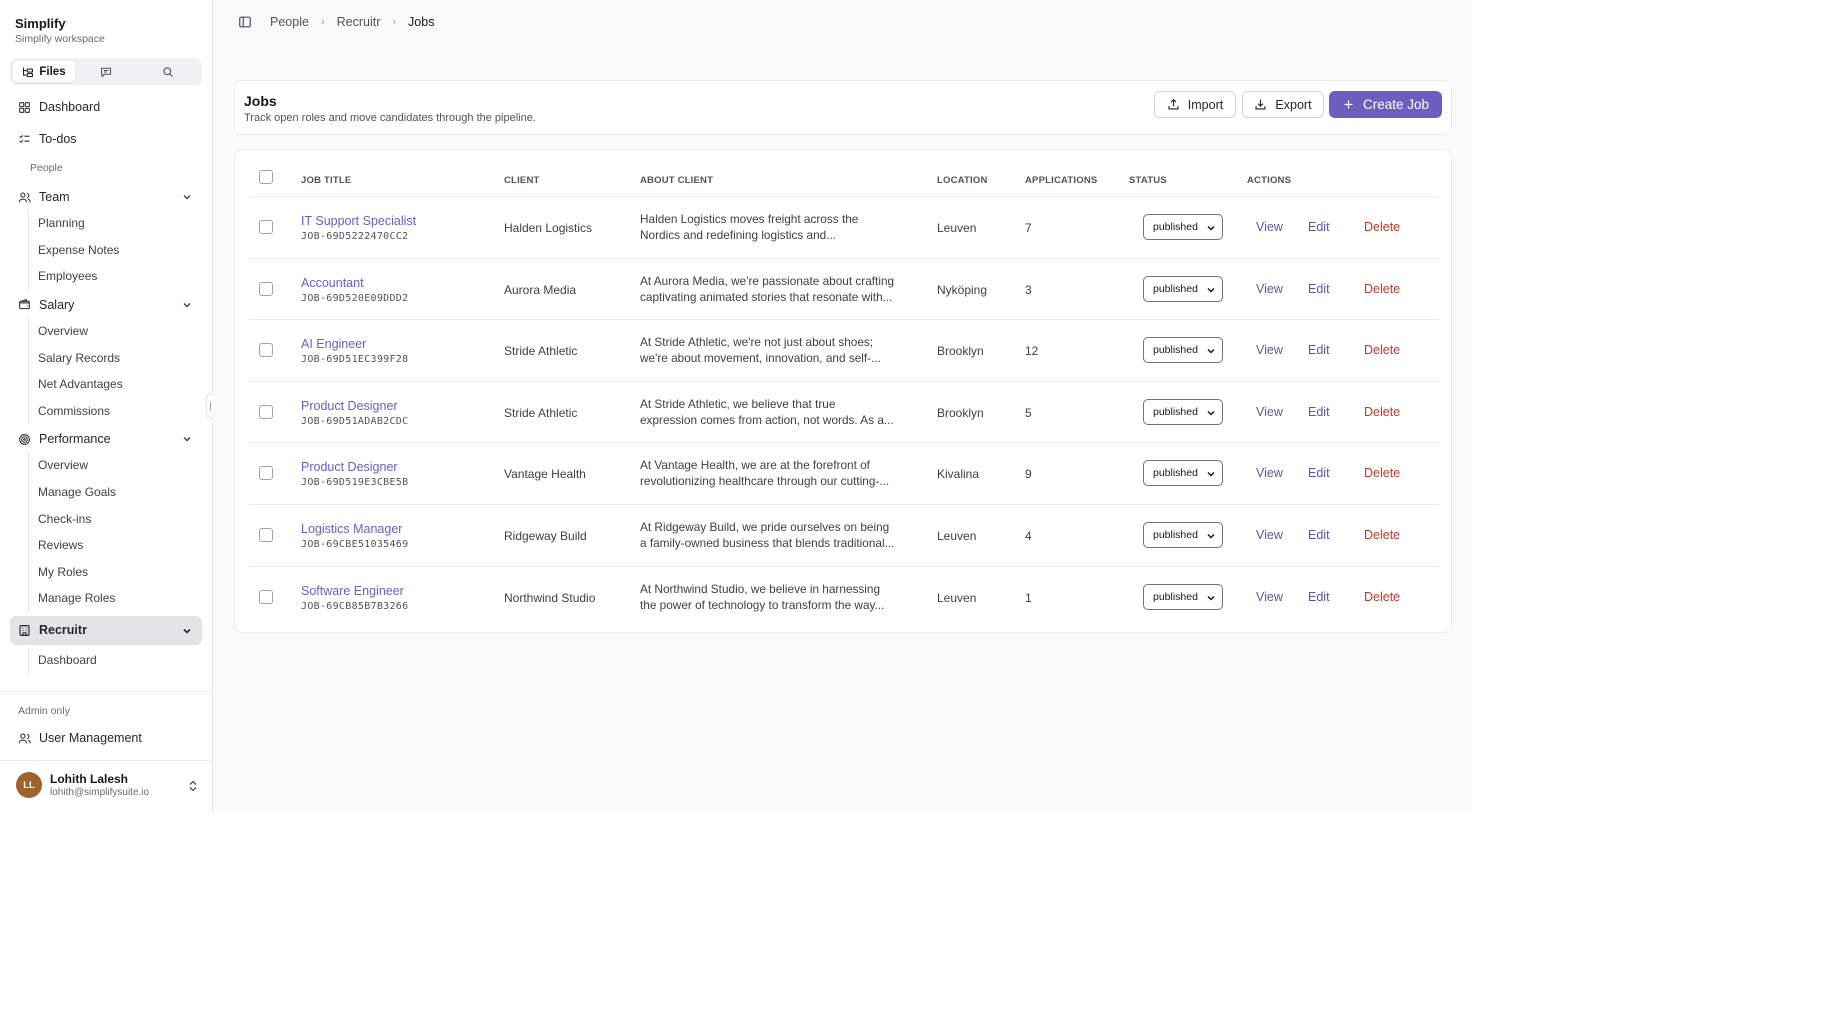 The height and width of the screenshot is (1015, 1840). I want to click on chat-tab, so click(106, 71).